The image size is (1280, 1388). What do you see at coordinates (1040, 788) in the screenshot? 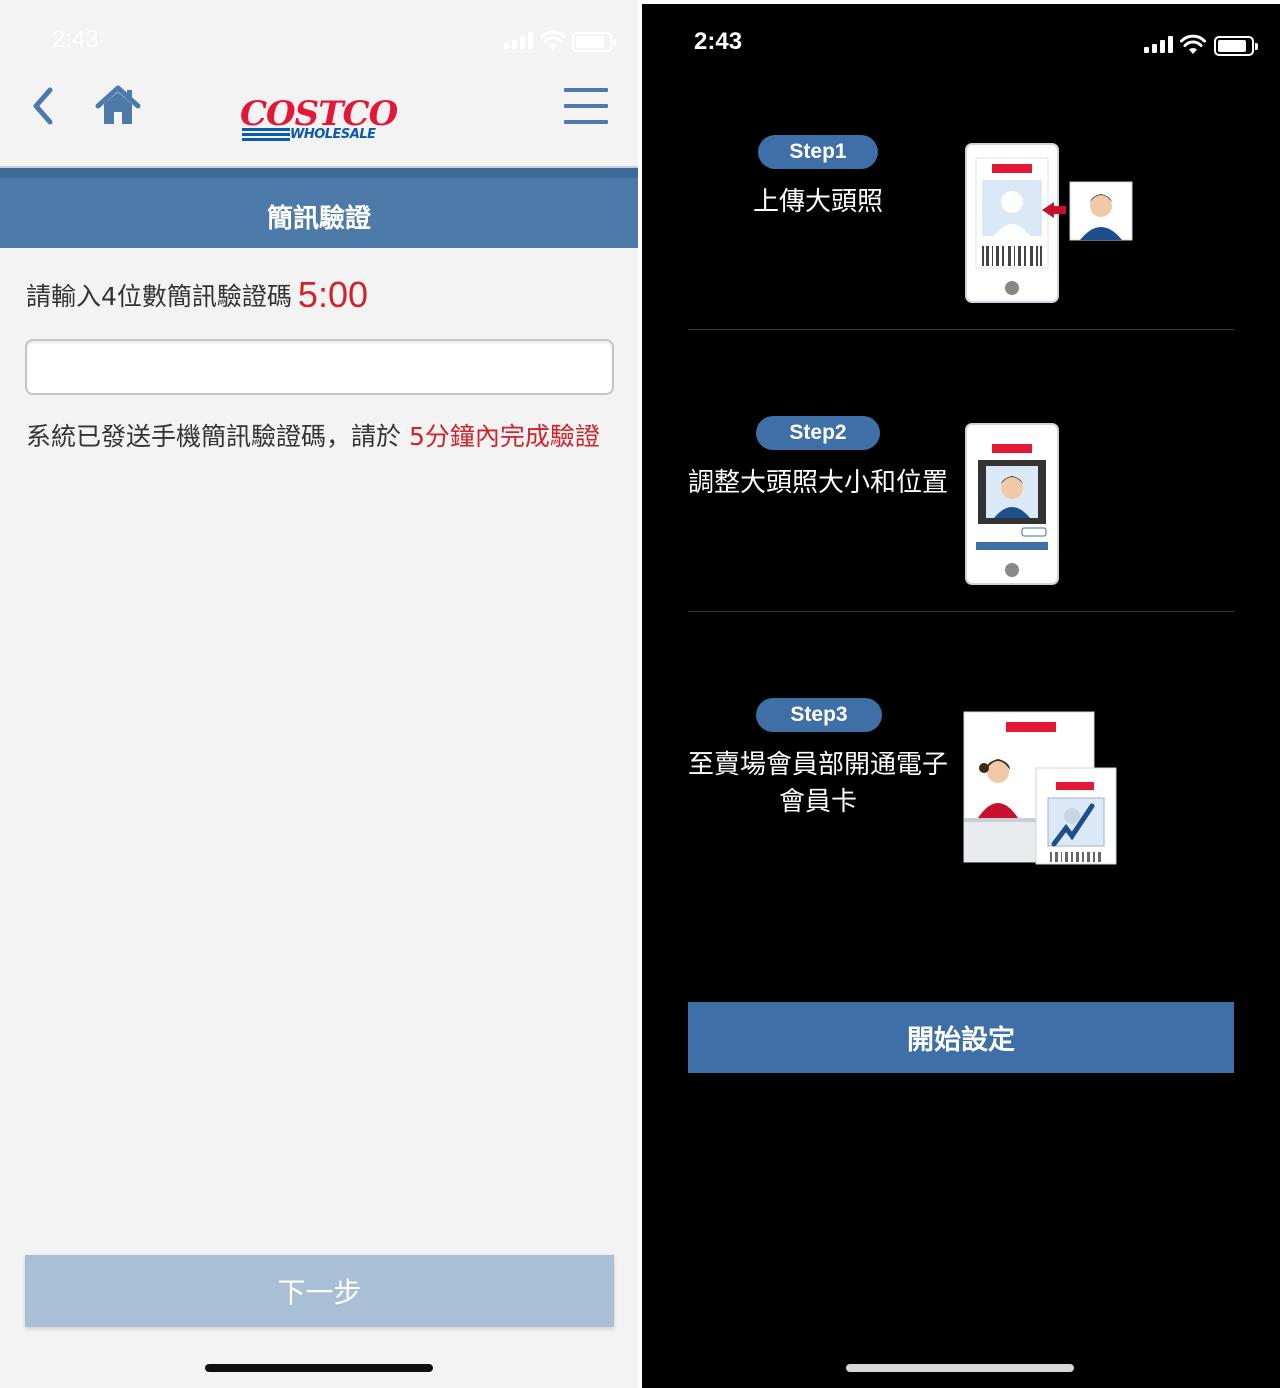
I see `activate-card-illustration` at bounding box center [1040, 788].